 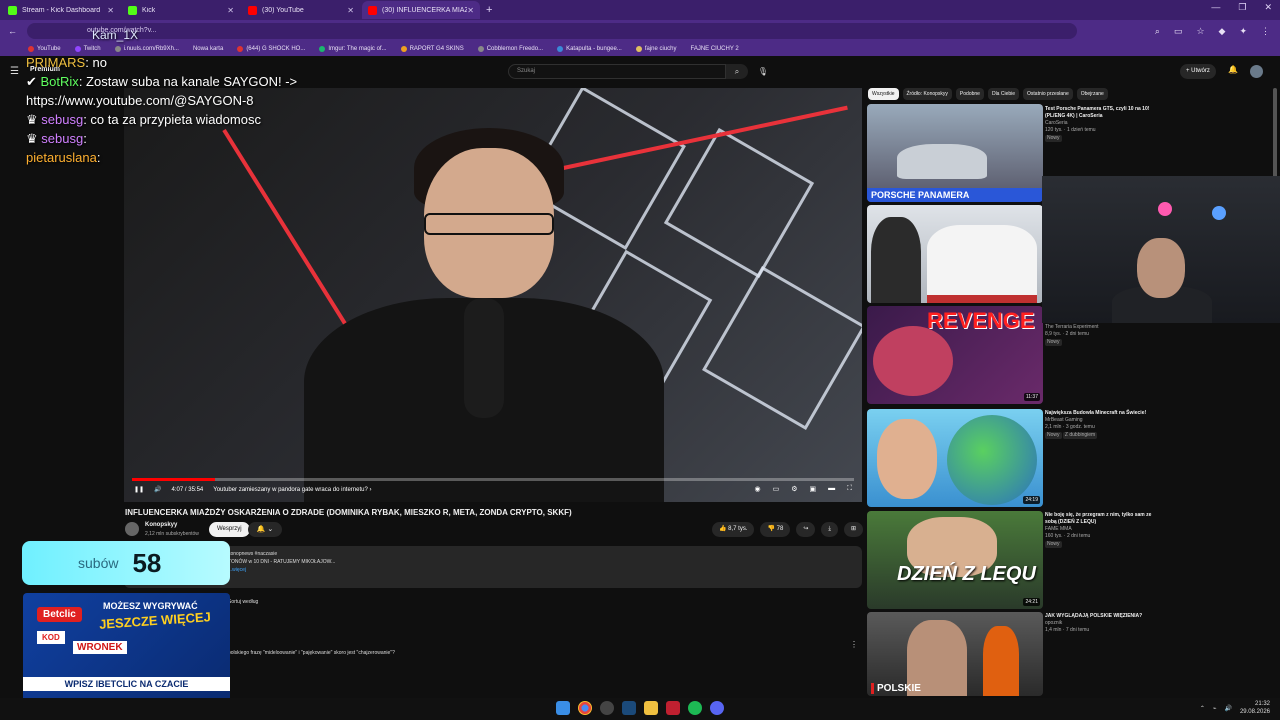 What do you see at coordinates (585, 708) in the screenshot?
I see `chrome-icon` at bounding box center [585, 708].